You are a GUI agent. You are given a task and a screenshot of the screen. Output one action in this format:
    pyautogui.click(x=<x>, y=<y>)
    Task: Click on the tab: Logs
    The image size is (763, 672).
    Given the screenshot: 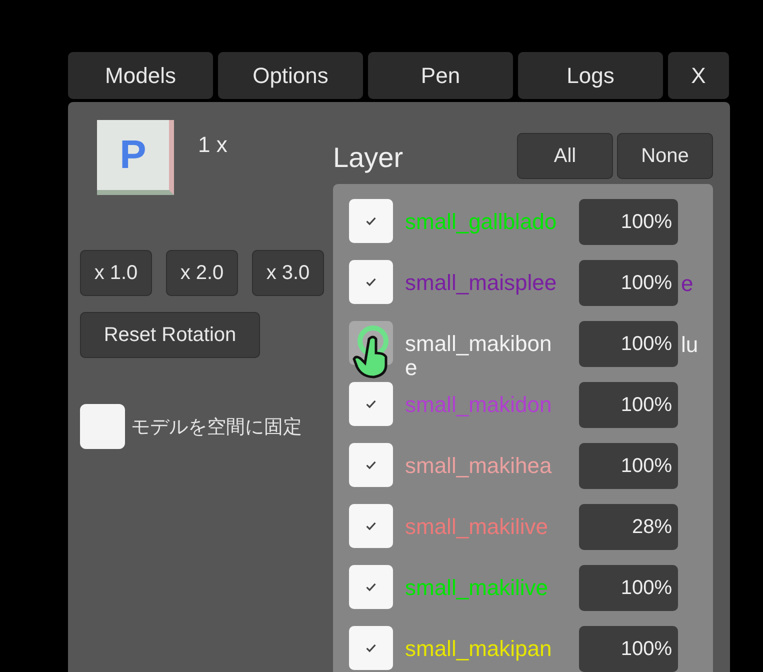 What is the action you would take?
    pyautogui.click(x=590, y=75)
    